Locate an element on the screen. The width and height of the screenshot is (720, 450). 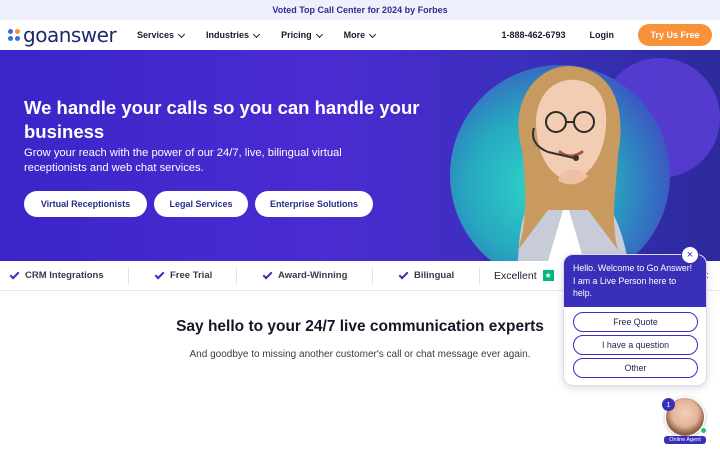
logo-wordmark: goanswer is located at coordinates (70, 35).